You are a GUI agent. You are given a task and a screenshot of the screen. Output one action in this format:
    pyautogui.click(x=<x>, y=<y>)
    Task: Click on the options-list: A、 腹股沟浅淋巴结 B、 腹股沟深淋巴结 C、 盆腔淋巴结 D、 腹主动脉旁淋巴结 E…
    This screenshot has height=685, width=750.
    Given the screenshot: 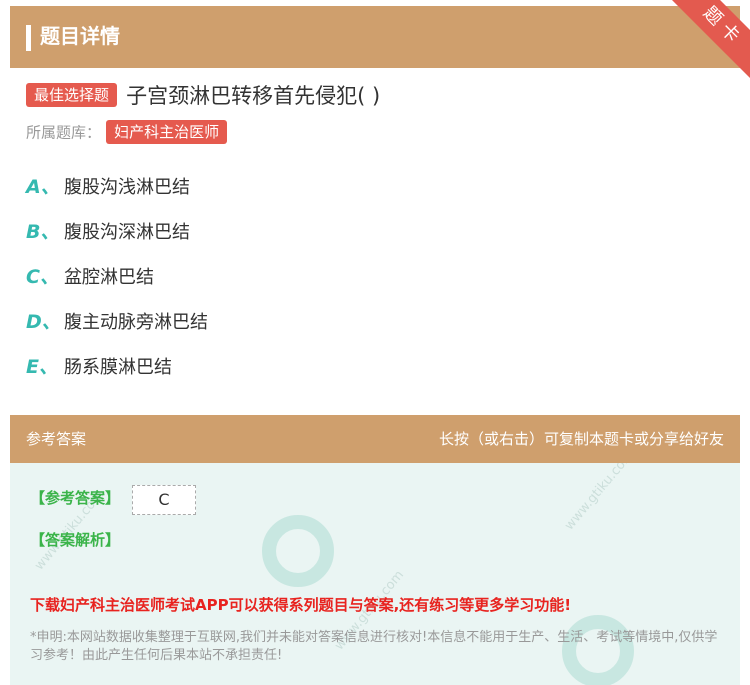 What is the action you would take?
    pyautogui.click(x=117, y=282)
    